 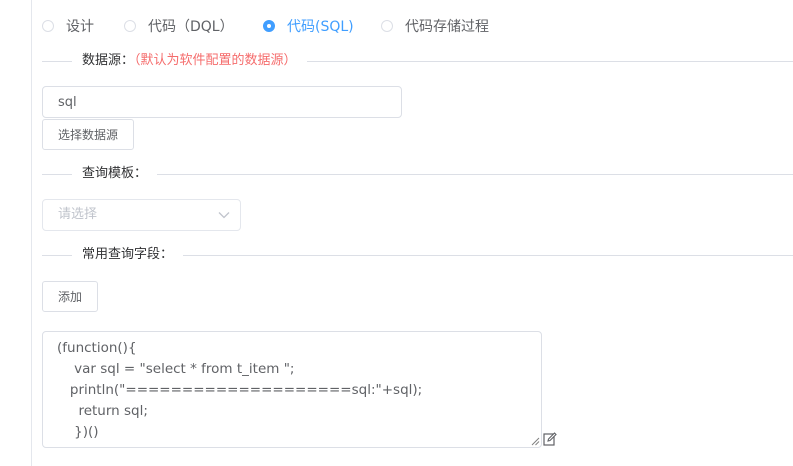 What do you see at coordinates (70, 296) in the screenshot?
I see `add-field-button: 添加` at bounding box center [70, 296].